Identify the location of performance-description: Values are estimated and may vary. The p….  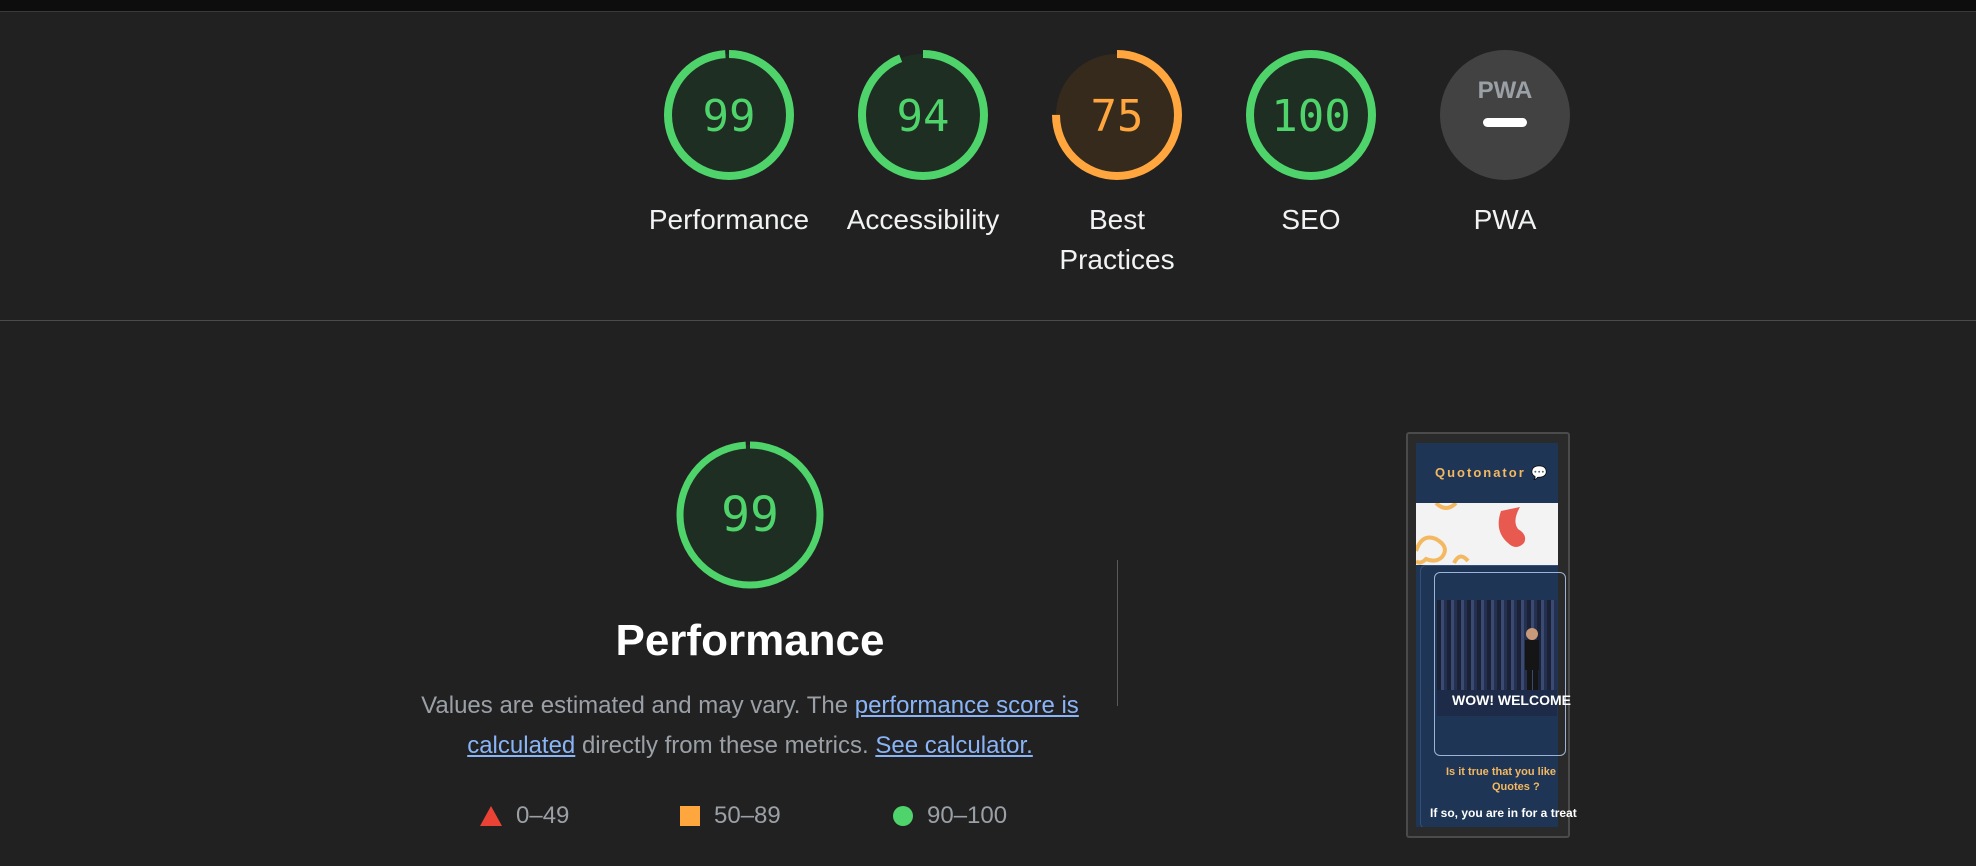
(750, 726).